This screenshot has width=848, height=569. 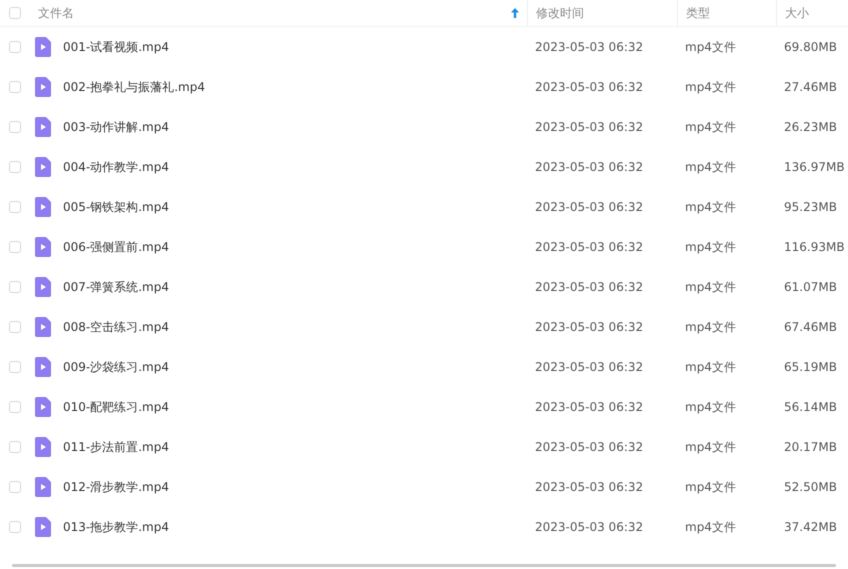 What do you see at coordinates (814, 167) in the screenshot?
I see `file-size: 136.97MB` at bounding box center [814, 167].